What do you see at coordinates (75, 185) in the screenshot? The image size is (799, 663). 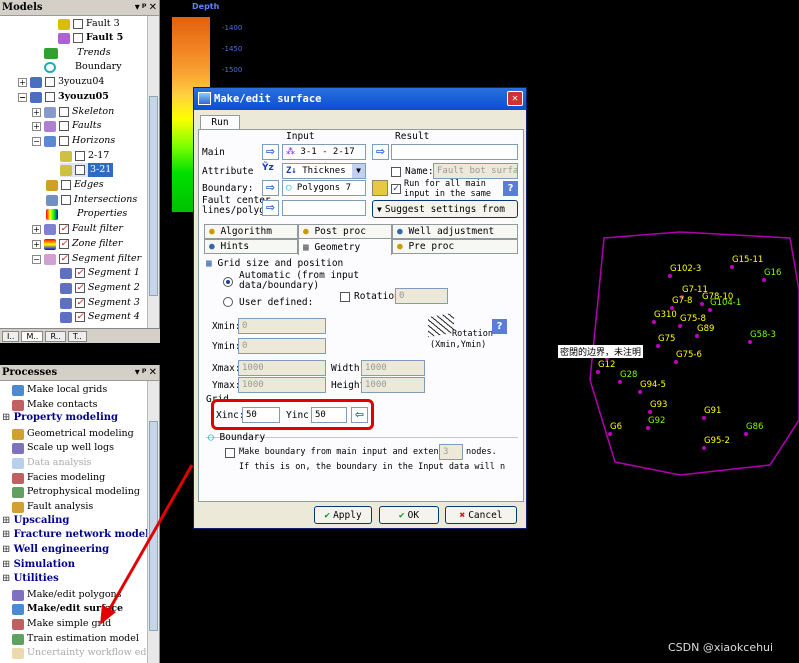 I see `tree-item-edges: Edges` at bounding box center [75, 185].